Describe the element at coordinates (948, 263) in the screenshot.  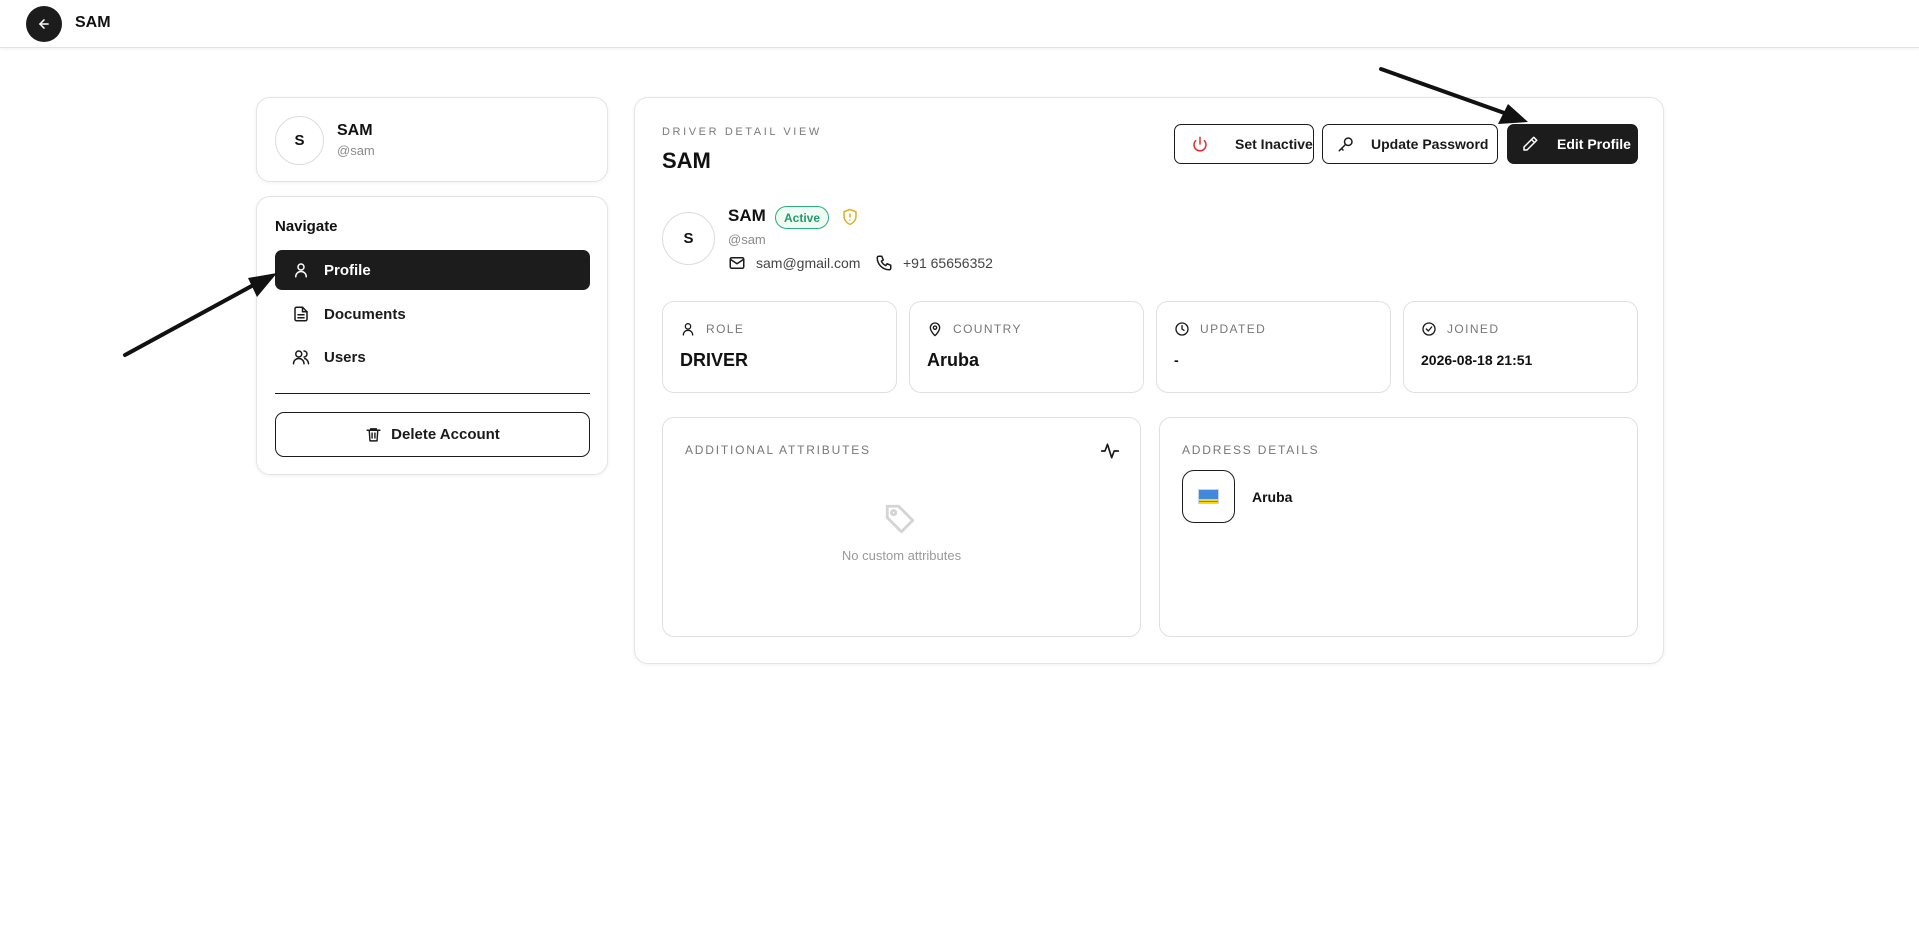
I see `phone-value: +91 65656352` at that location.